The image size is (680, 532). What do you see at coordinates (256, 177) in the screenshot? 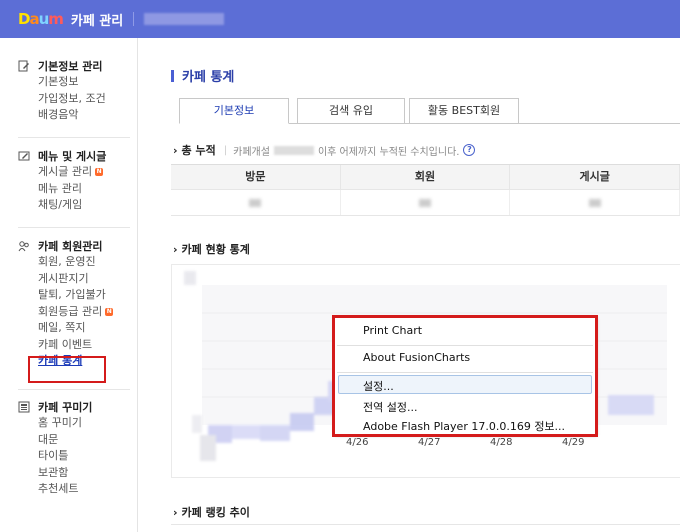
I see `column-header-visits: 방문` at bounding box center [256, 177].